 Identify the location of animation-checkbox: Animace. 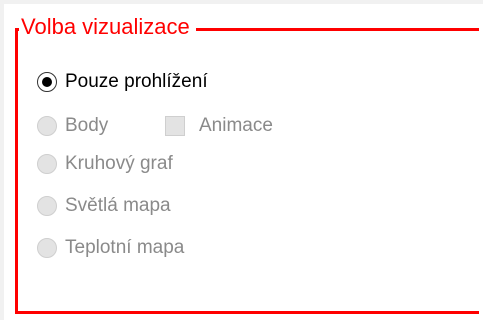
(219, 126).